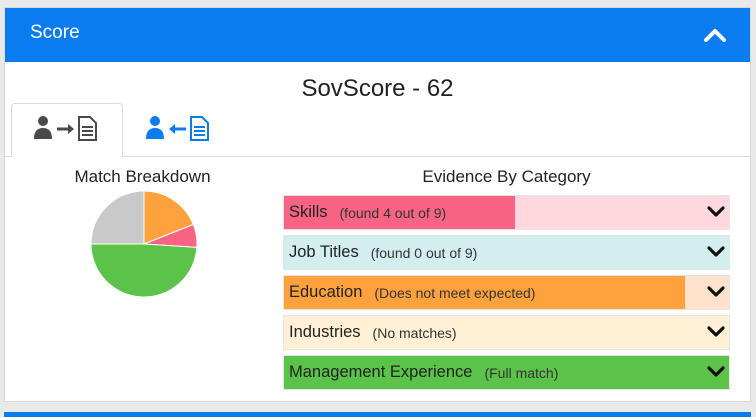  I want to click on person-to-document-icon, so click(67, 130).